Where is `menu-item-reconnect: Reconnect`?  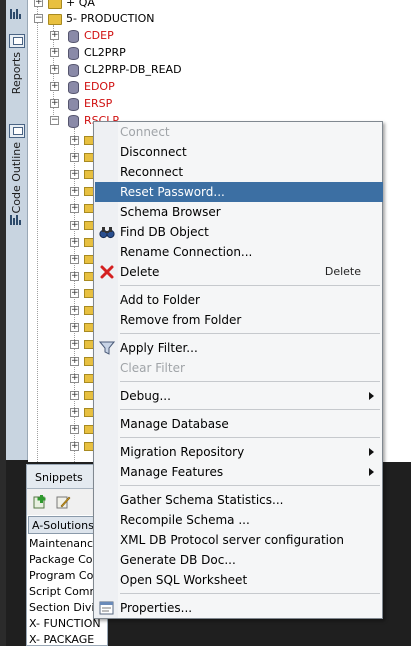
menu-item-reconnect: Reconnect is located at coordinates (239, 172).